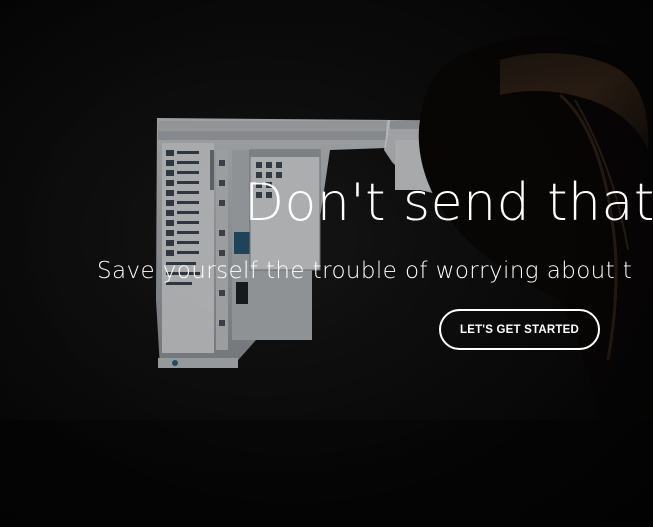 The height and width of the screenshot is (527, 653). Describe the element at coordinates (448, 203) in the screenshot. I see `hero-headline: Don't send that e` at that location.